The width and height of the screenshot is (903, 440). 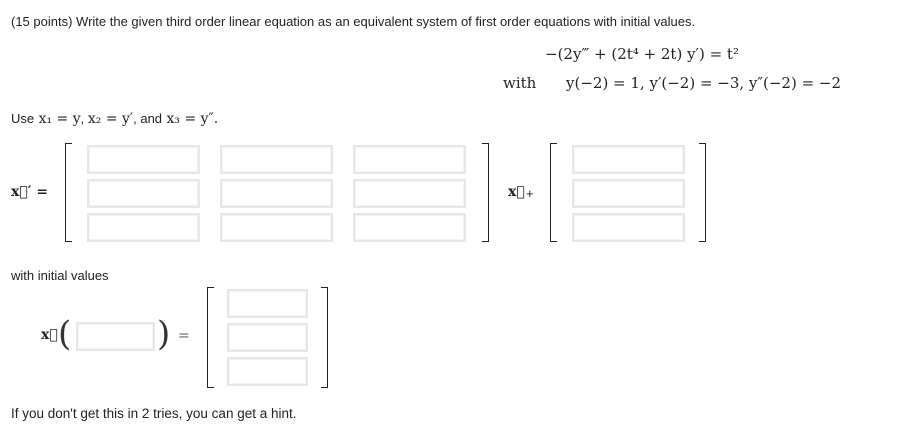 I want to click on differential-equation: −(2y‴ + (2t⁴ + 2t) y′) = t², so click(x=642, y=54).